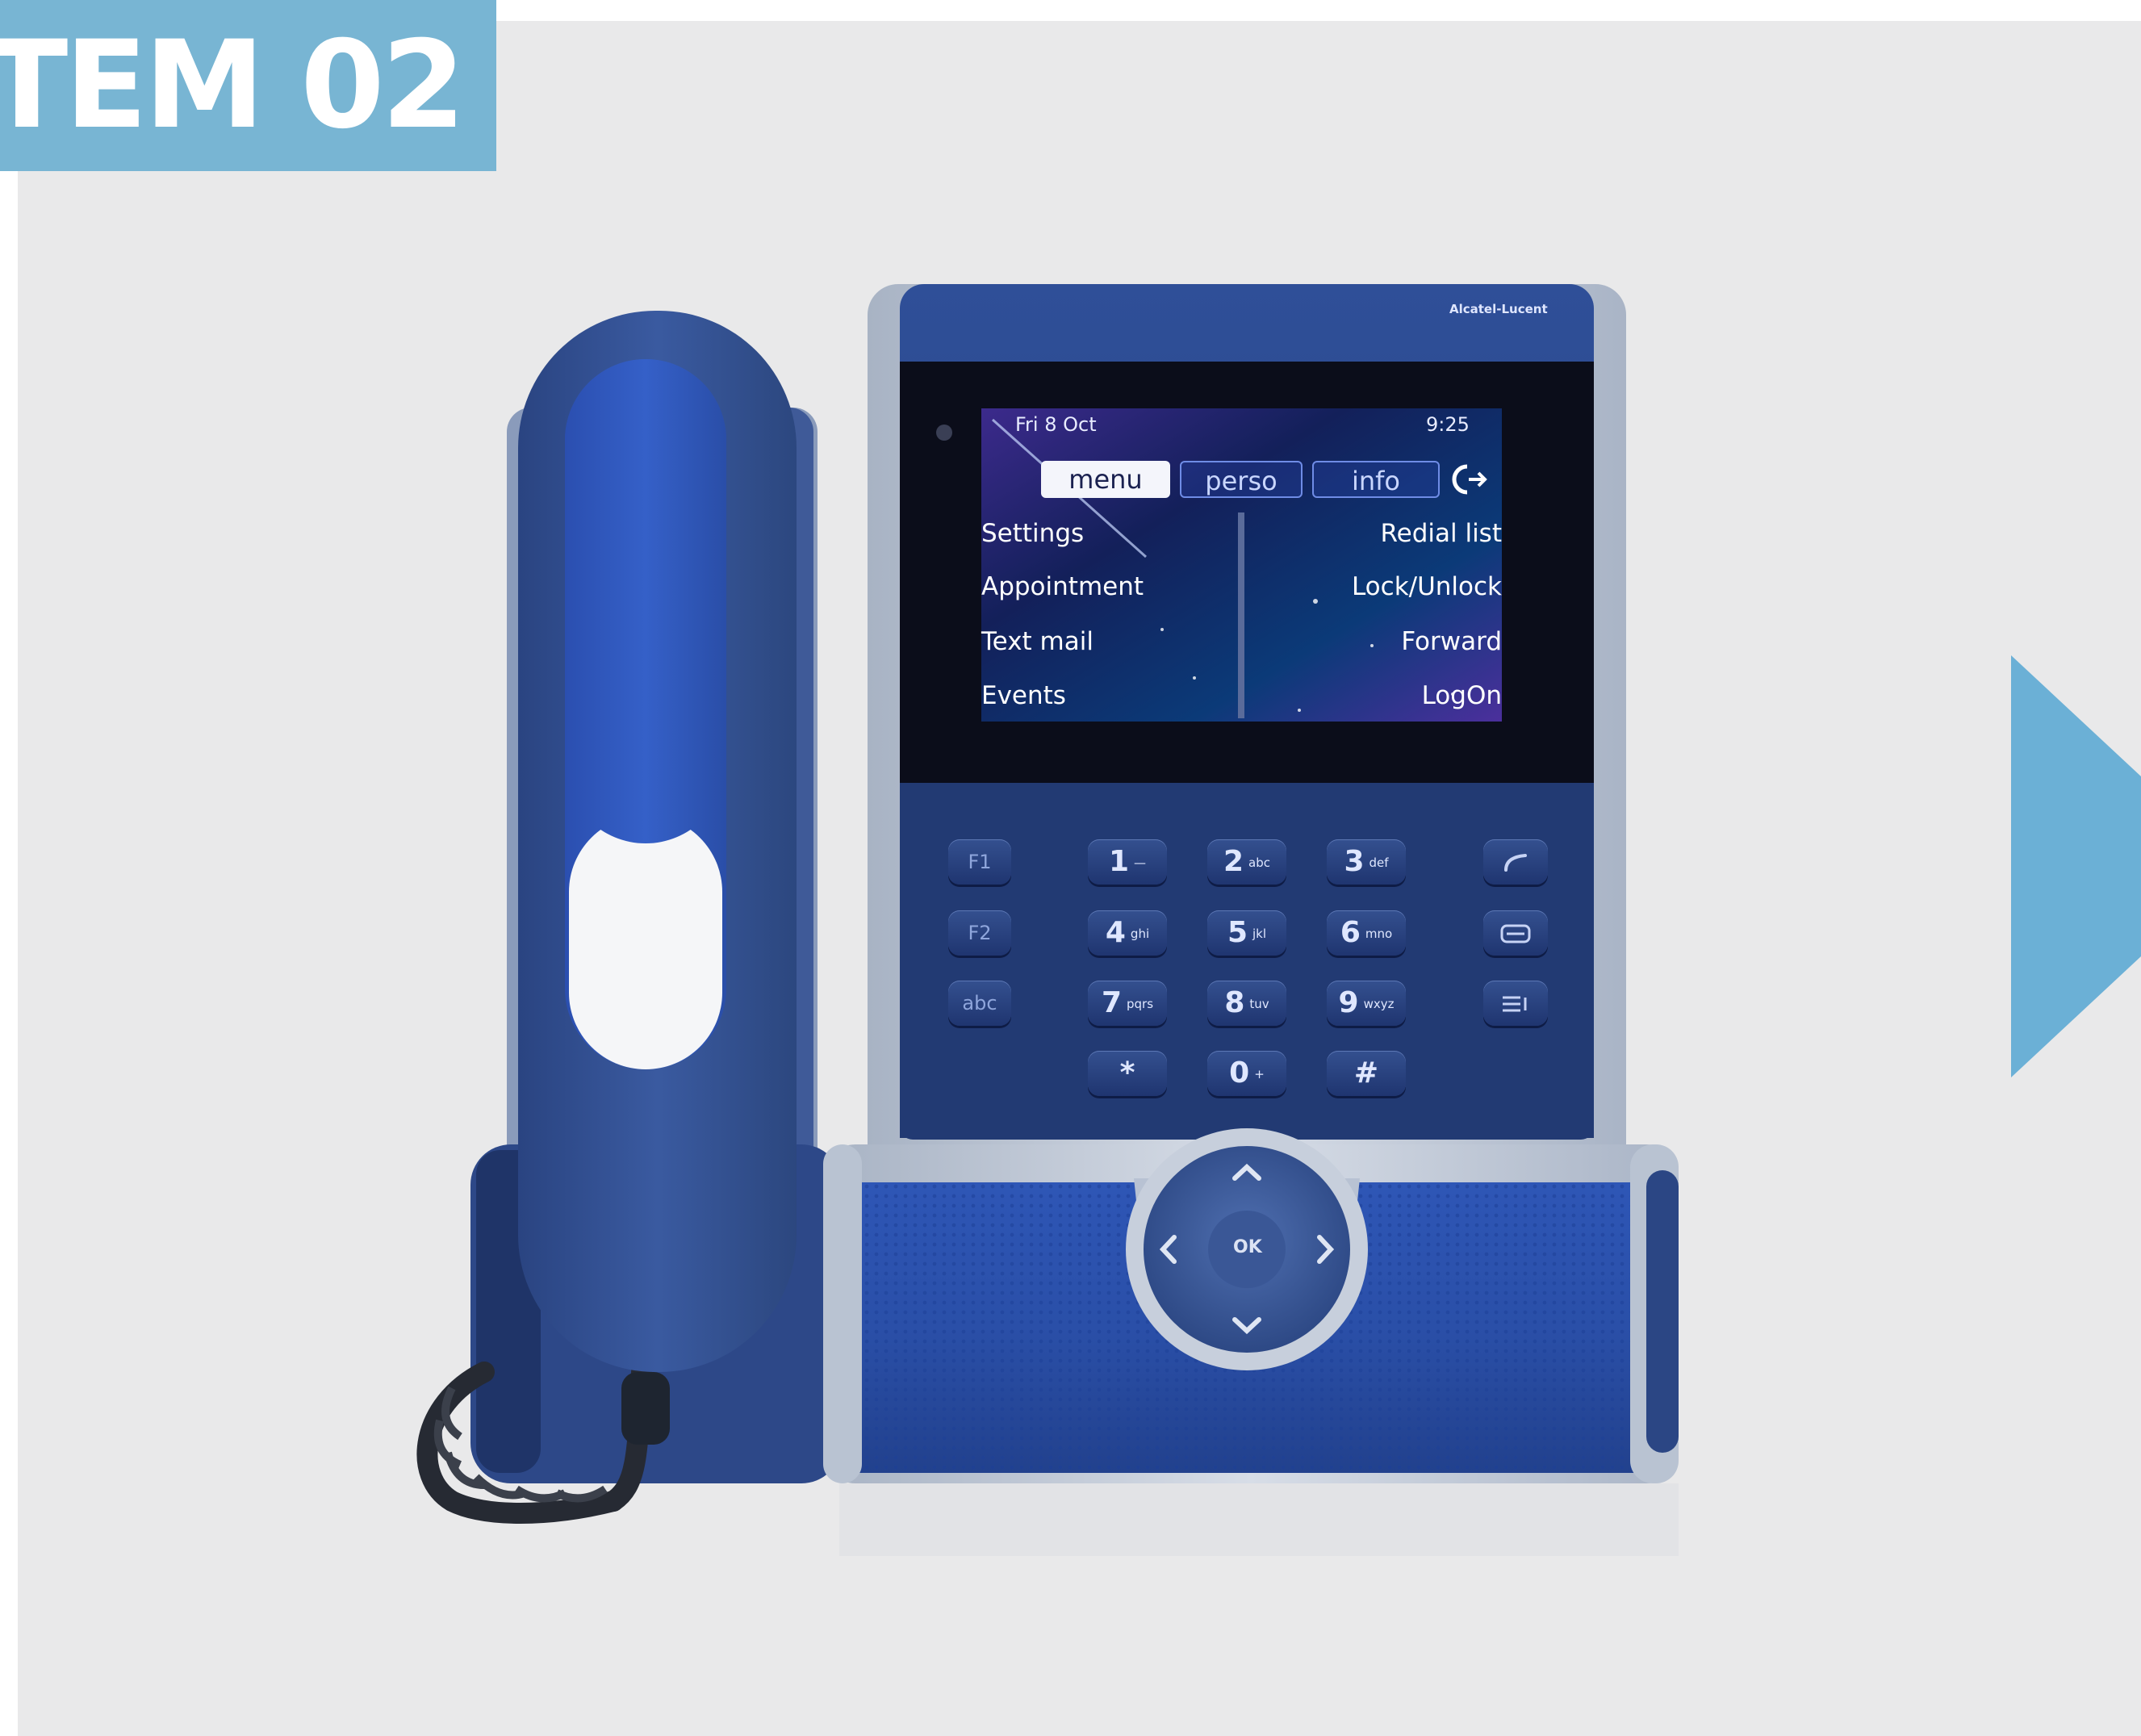 The width and height of the screenshot is (2141, 1736). What do you see at coordinates (1246, 1004) in the screenshot?
I see `key-8: 8 tuv` at bounding box center [1246, 1004].